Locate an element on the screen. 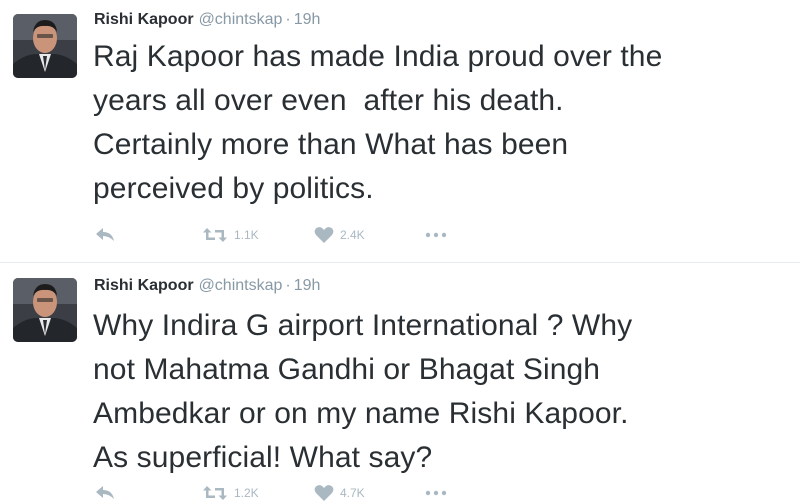 Image resolution: width=800 pixels, height=503 pixels. retweet-button: 1.2K is located at coordinates (230, 493).